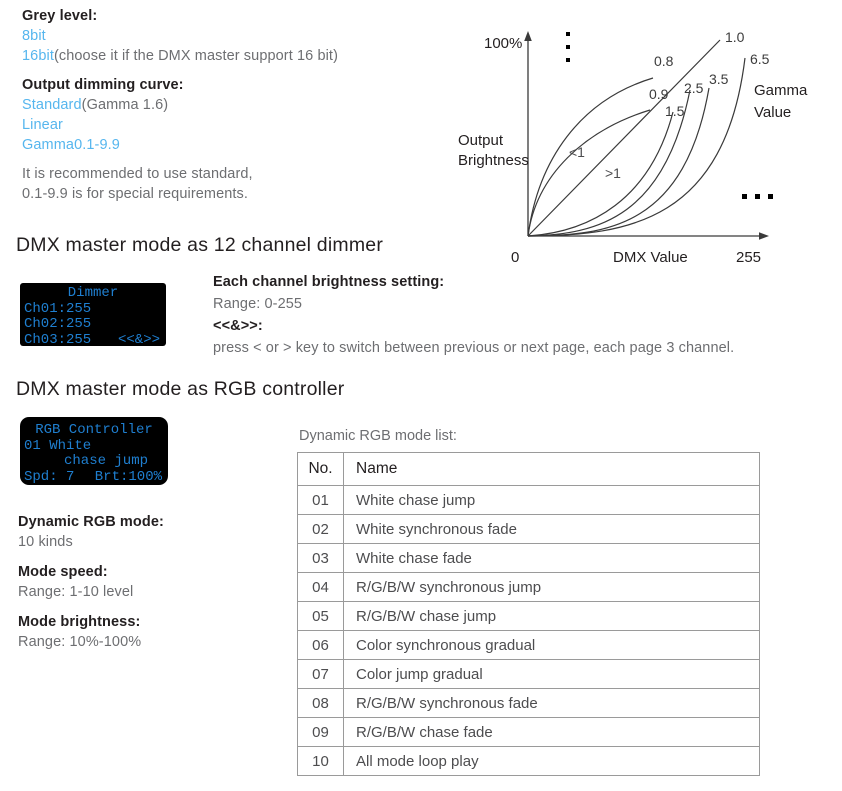 This screenshot has width=842, height=791. Describe the element at coordinates (200, 245) in the screenshot. I see `section-heading-dimmer: DMX master mode as 12 channel dimmer` at that location.